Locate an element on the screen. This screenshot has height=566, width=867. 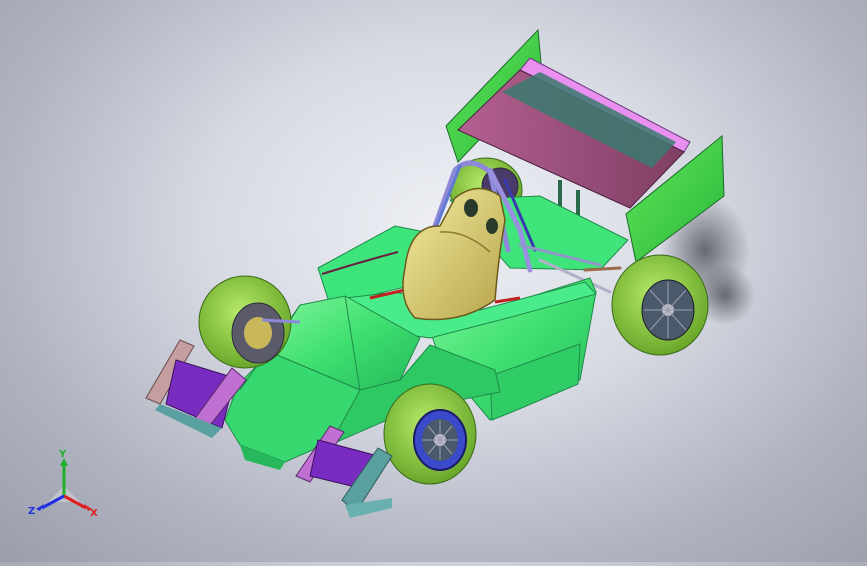
x-axis-label: X is located at coordinates (94, 513).